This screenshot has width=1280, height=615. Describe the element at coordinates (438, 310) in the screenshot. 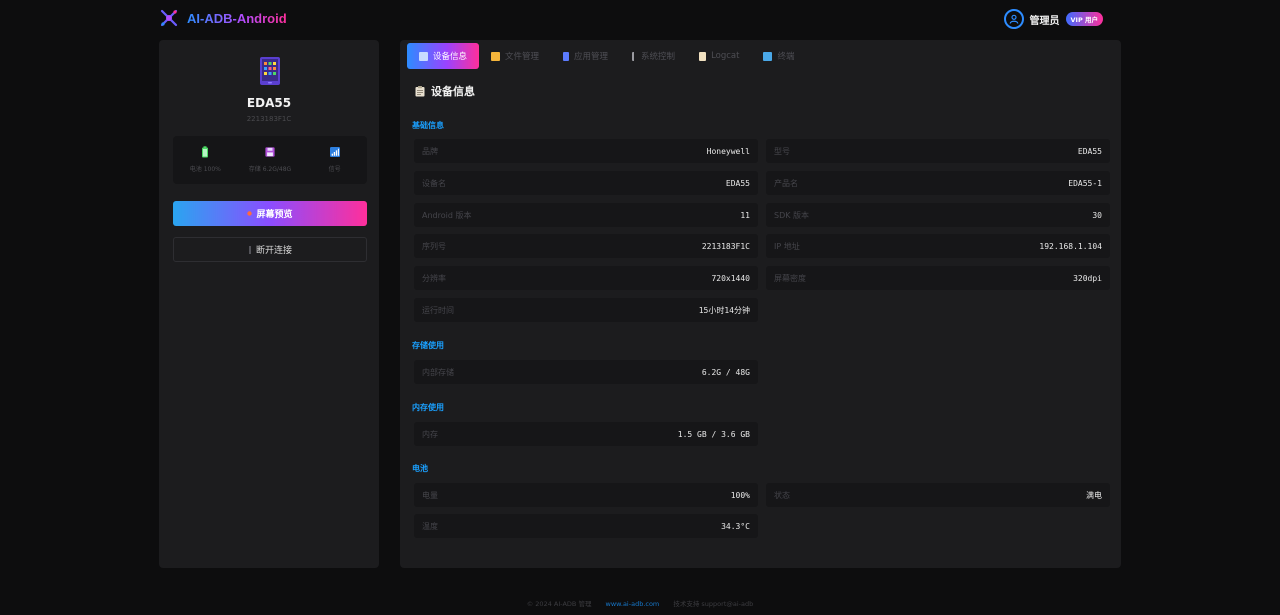

I see `row-key: 运行时间` at that location.